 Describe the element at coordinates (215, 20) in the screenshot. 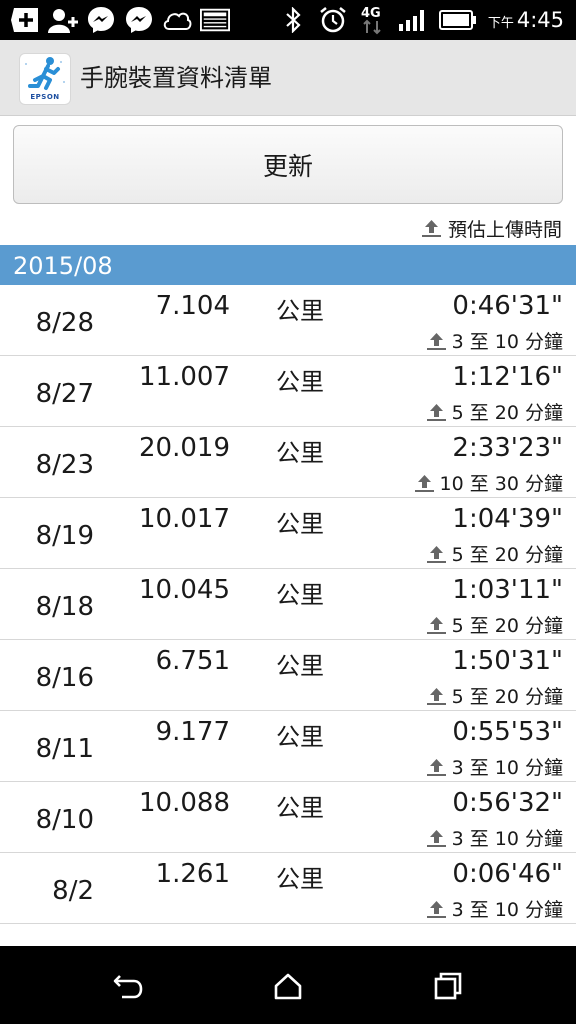

I see `news-icon` at that location.